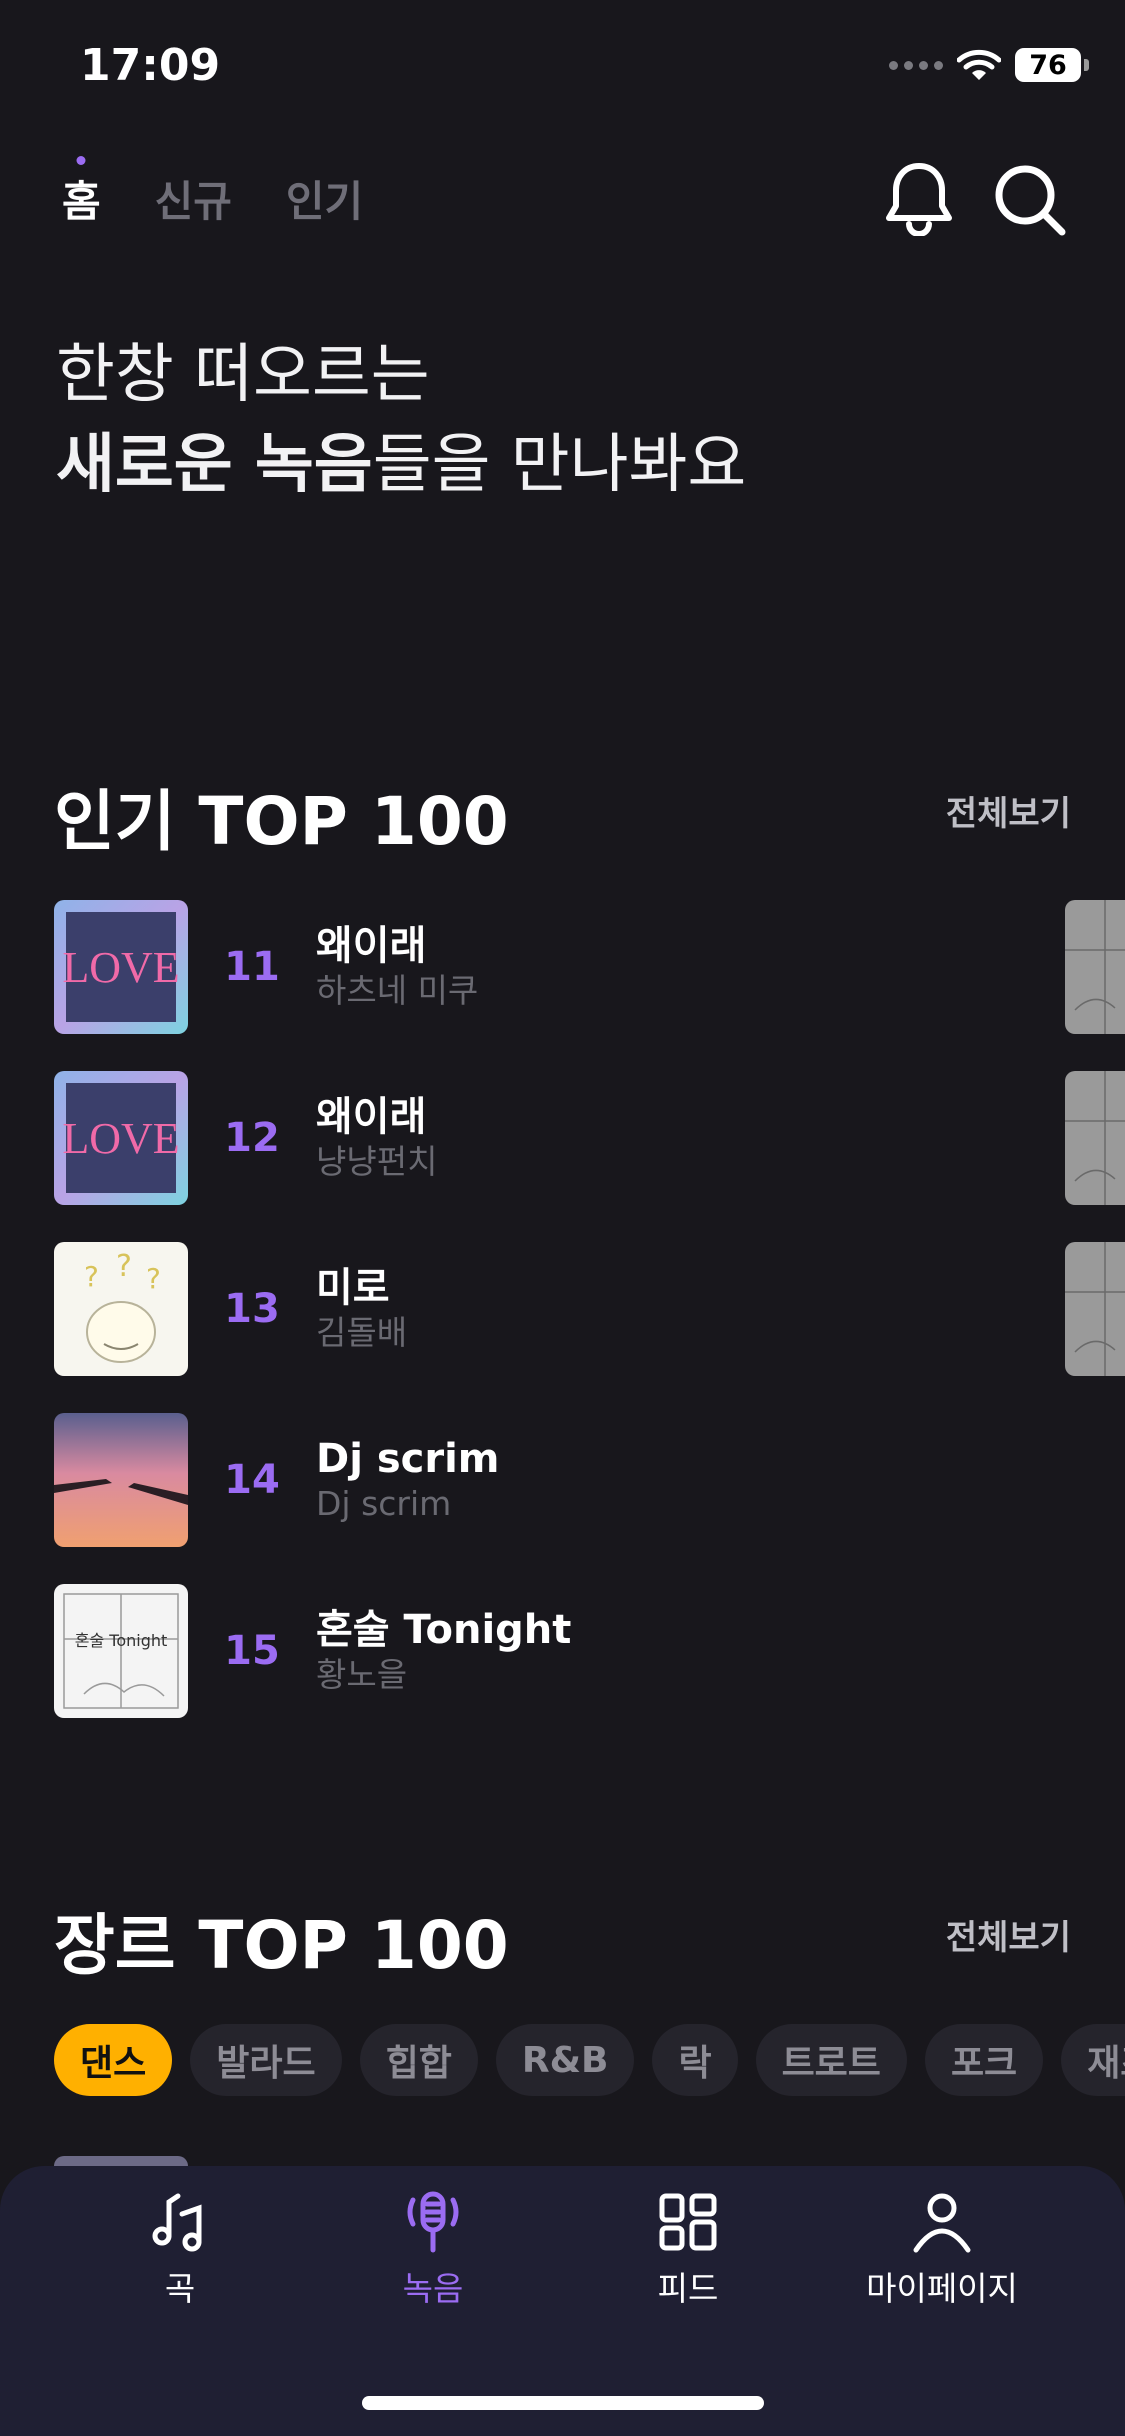 The height and width of the screenshot is (2436, 1125). I want to click on genre-chip-trot: 트로트, so click(831, 2060).